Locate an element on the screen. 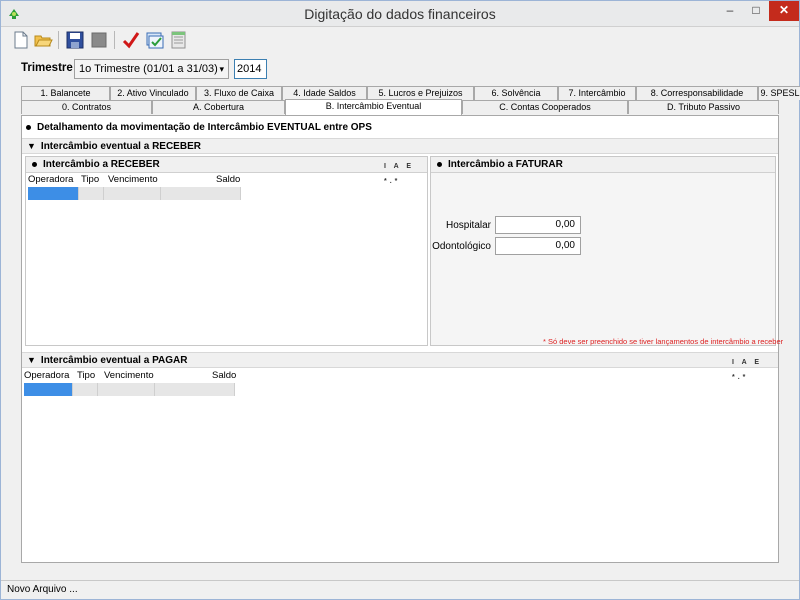 Image resolution: width=800 pixels, height=600 pixels. chevron-down-icon: ▾ is located at coordinates (221, 69).